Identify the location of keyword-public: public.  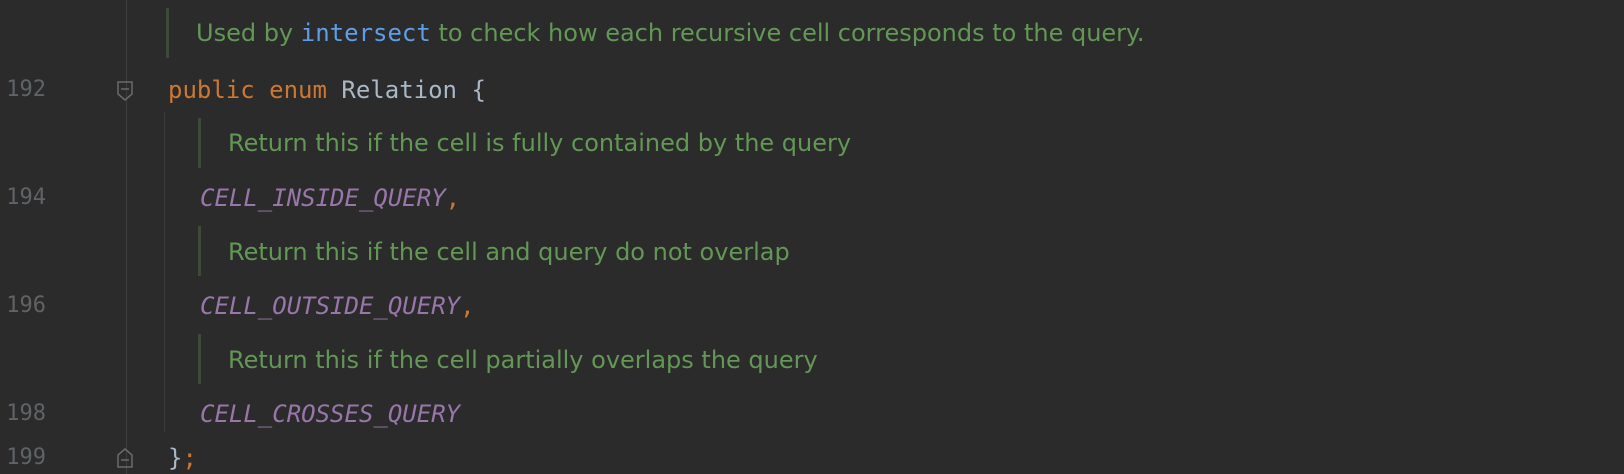
(211, 90).